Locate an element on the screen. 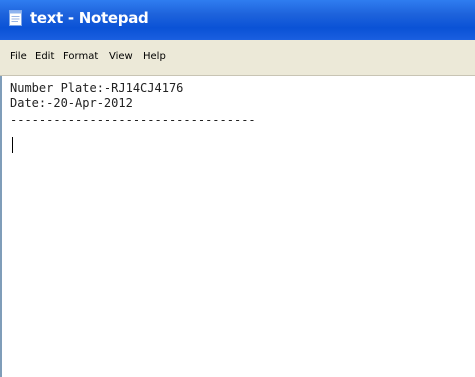 Image resolution: width=475 pixels, height=377 pixels. title-bar: text - Notepad is located at coordinates (237, 20).